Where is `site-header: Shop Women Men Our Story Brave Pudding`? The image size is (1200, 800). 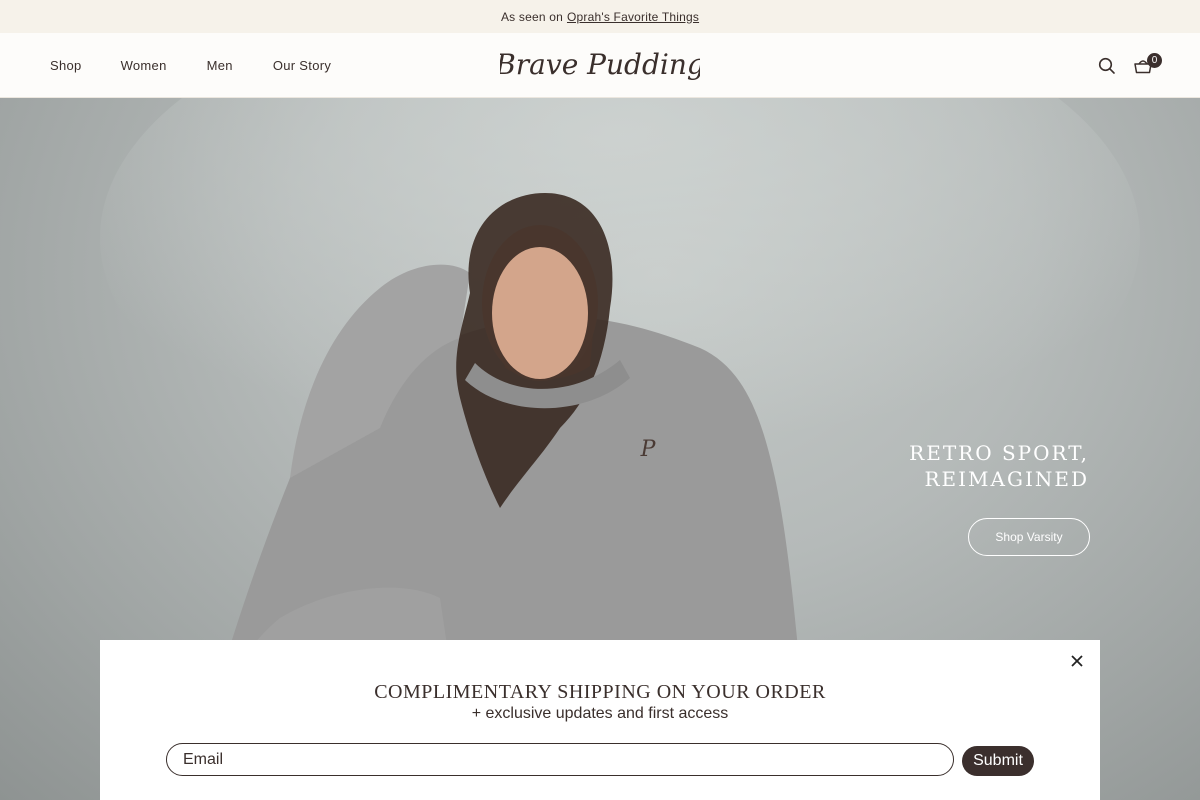 site-header: Shop Women Men Our Story Brave Pudding is located at coordinates (600, 65).